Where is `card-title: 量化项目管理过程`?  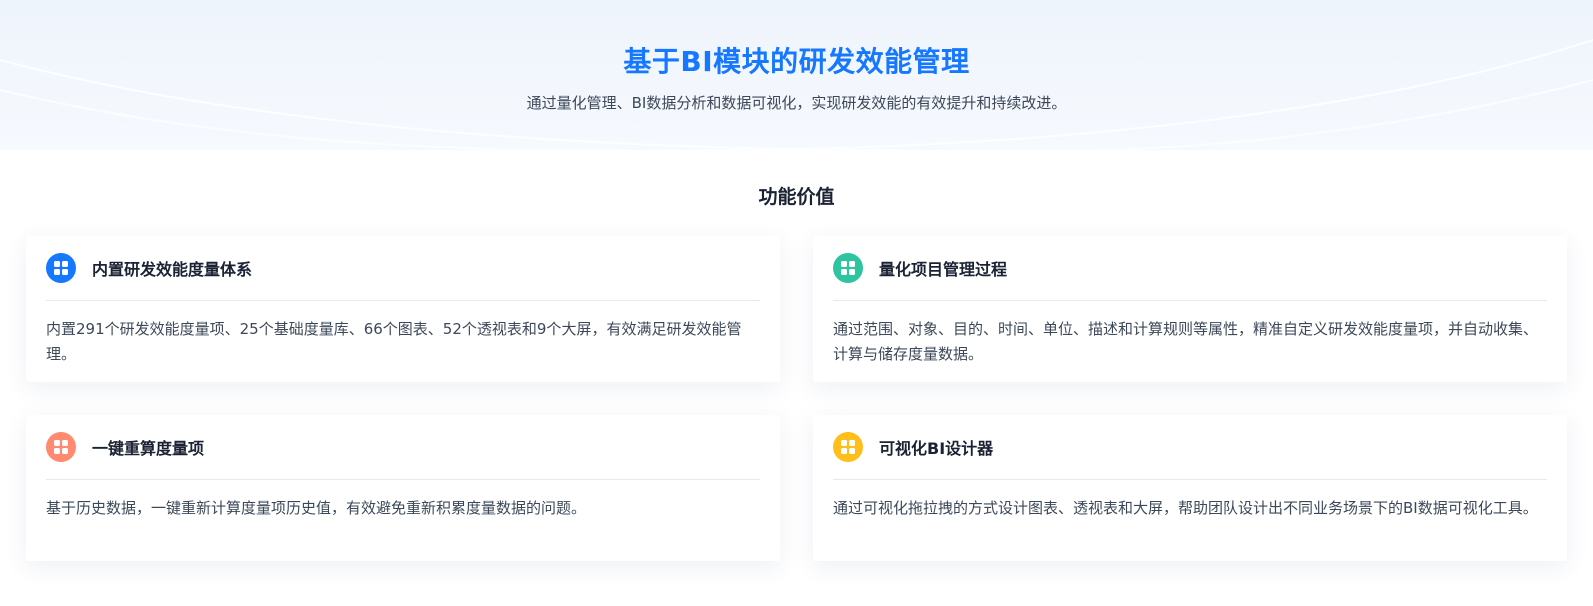 card-title: 量化项目管理过程 is located at coordinates (943, 269).